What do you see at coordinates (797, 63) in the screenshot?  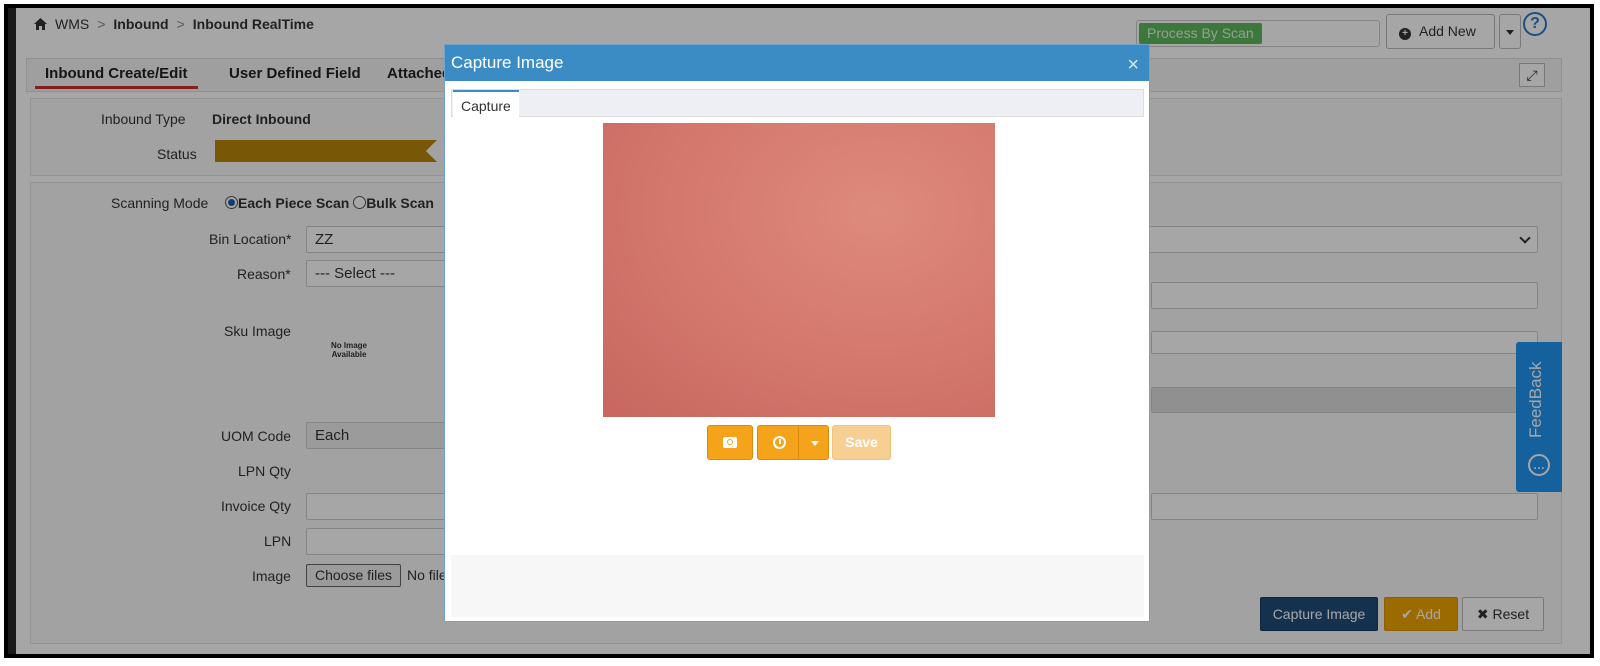 I see `dialog-header: Capture Image ×` at bounding box center [797, 63].